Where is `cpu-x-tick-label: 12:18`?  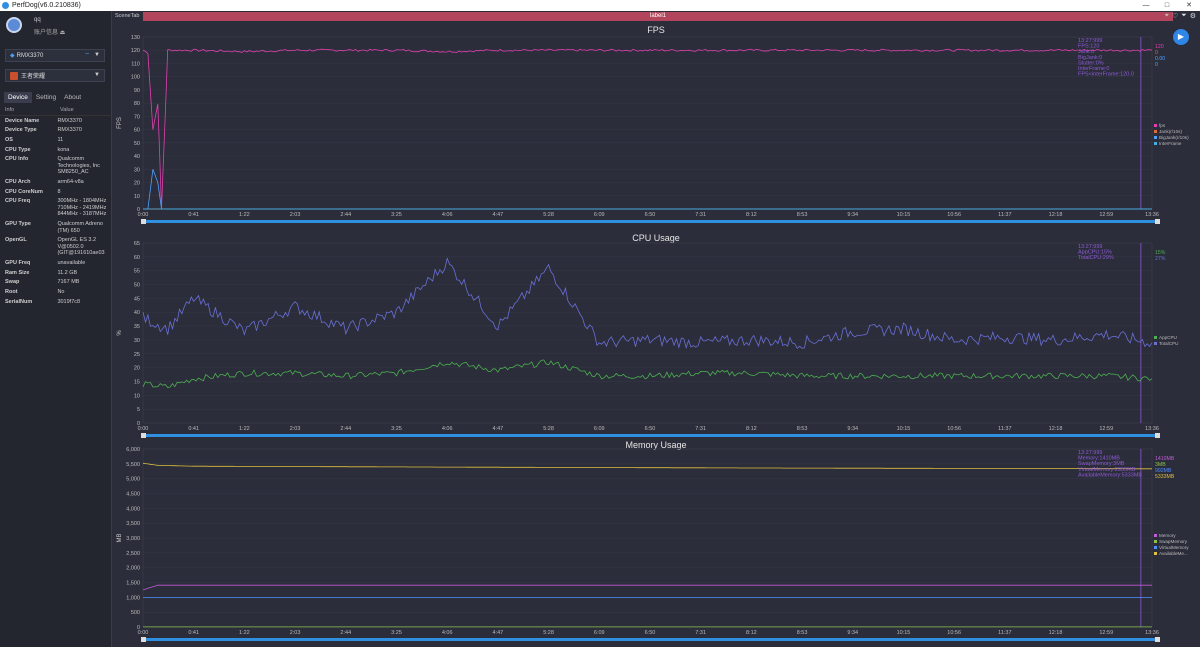
cpu-x-tick-label: 12:18 is located at coordinates (1056, 429).